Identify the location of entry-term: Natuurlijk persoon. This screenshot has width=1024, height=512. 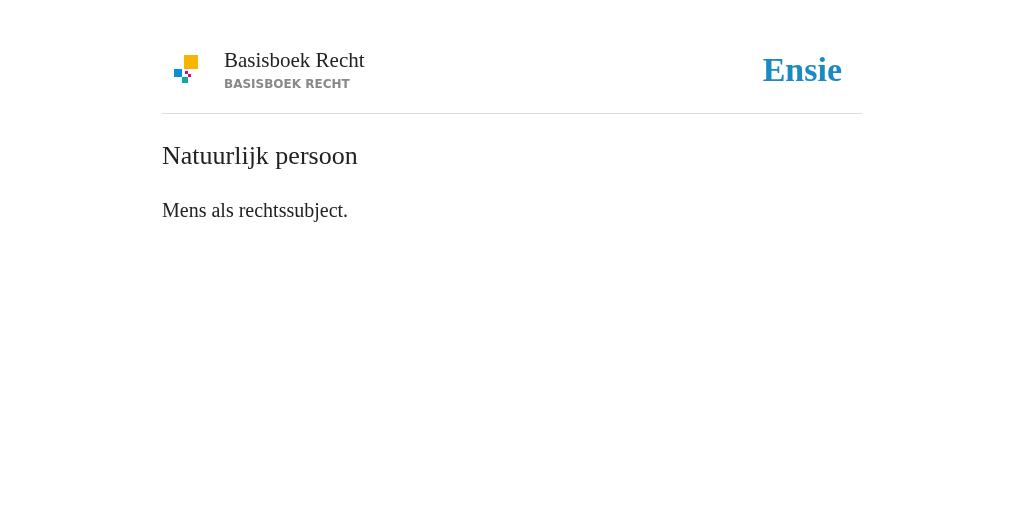
(260, 156).